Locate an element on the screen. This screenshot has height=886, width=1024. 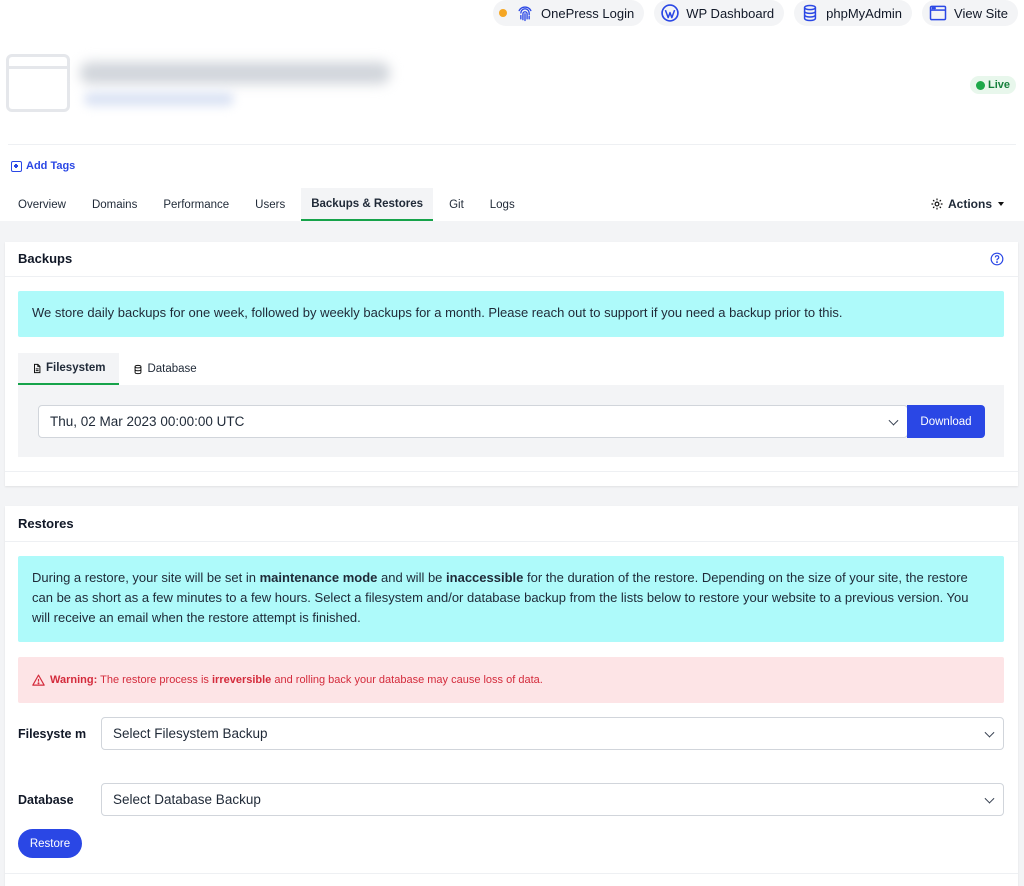
filesystem-backup-select: Select Filesystem Backup is located at coordinates (552, 733).